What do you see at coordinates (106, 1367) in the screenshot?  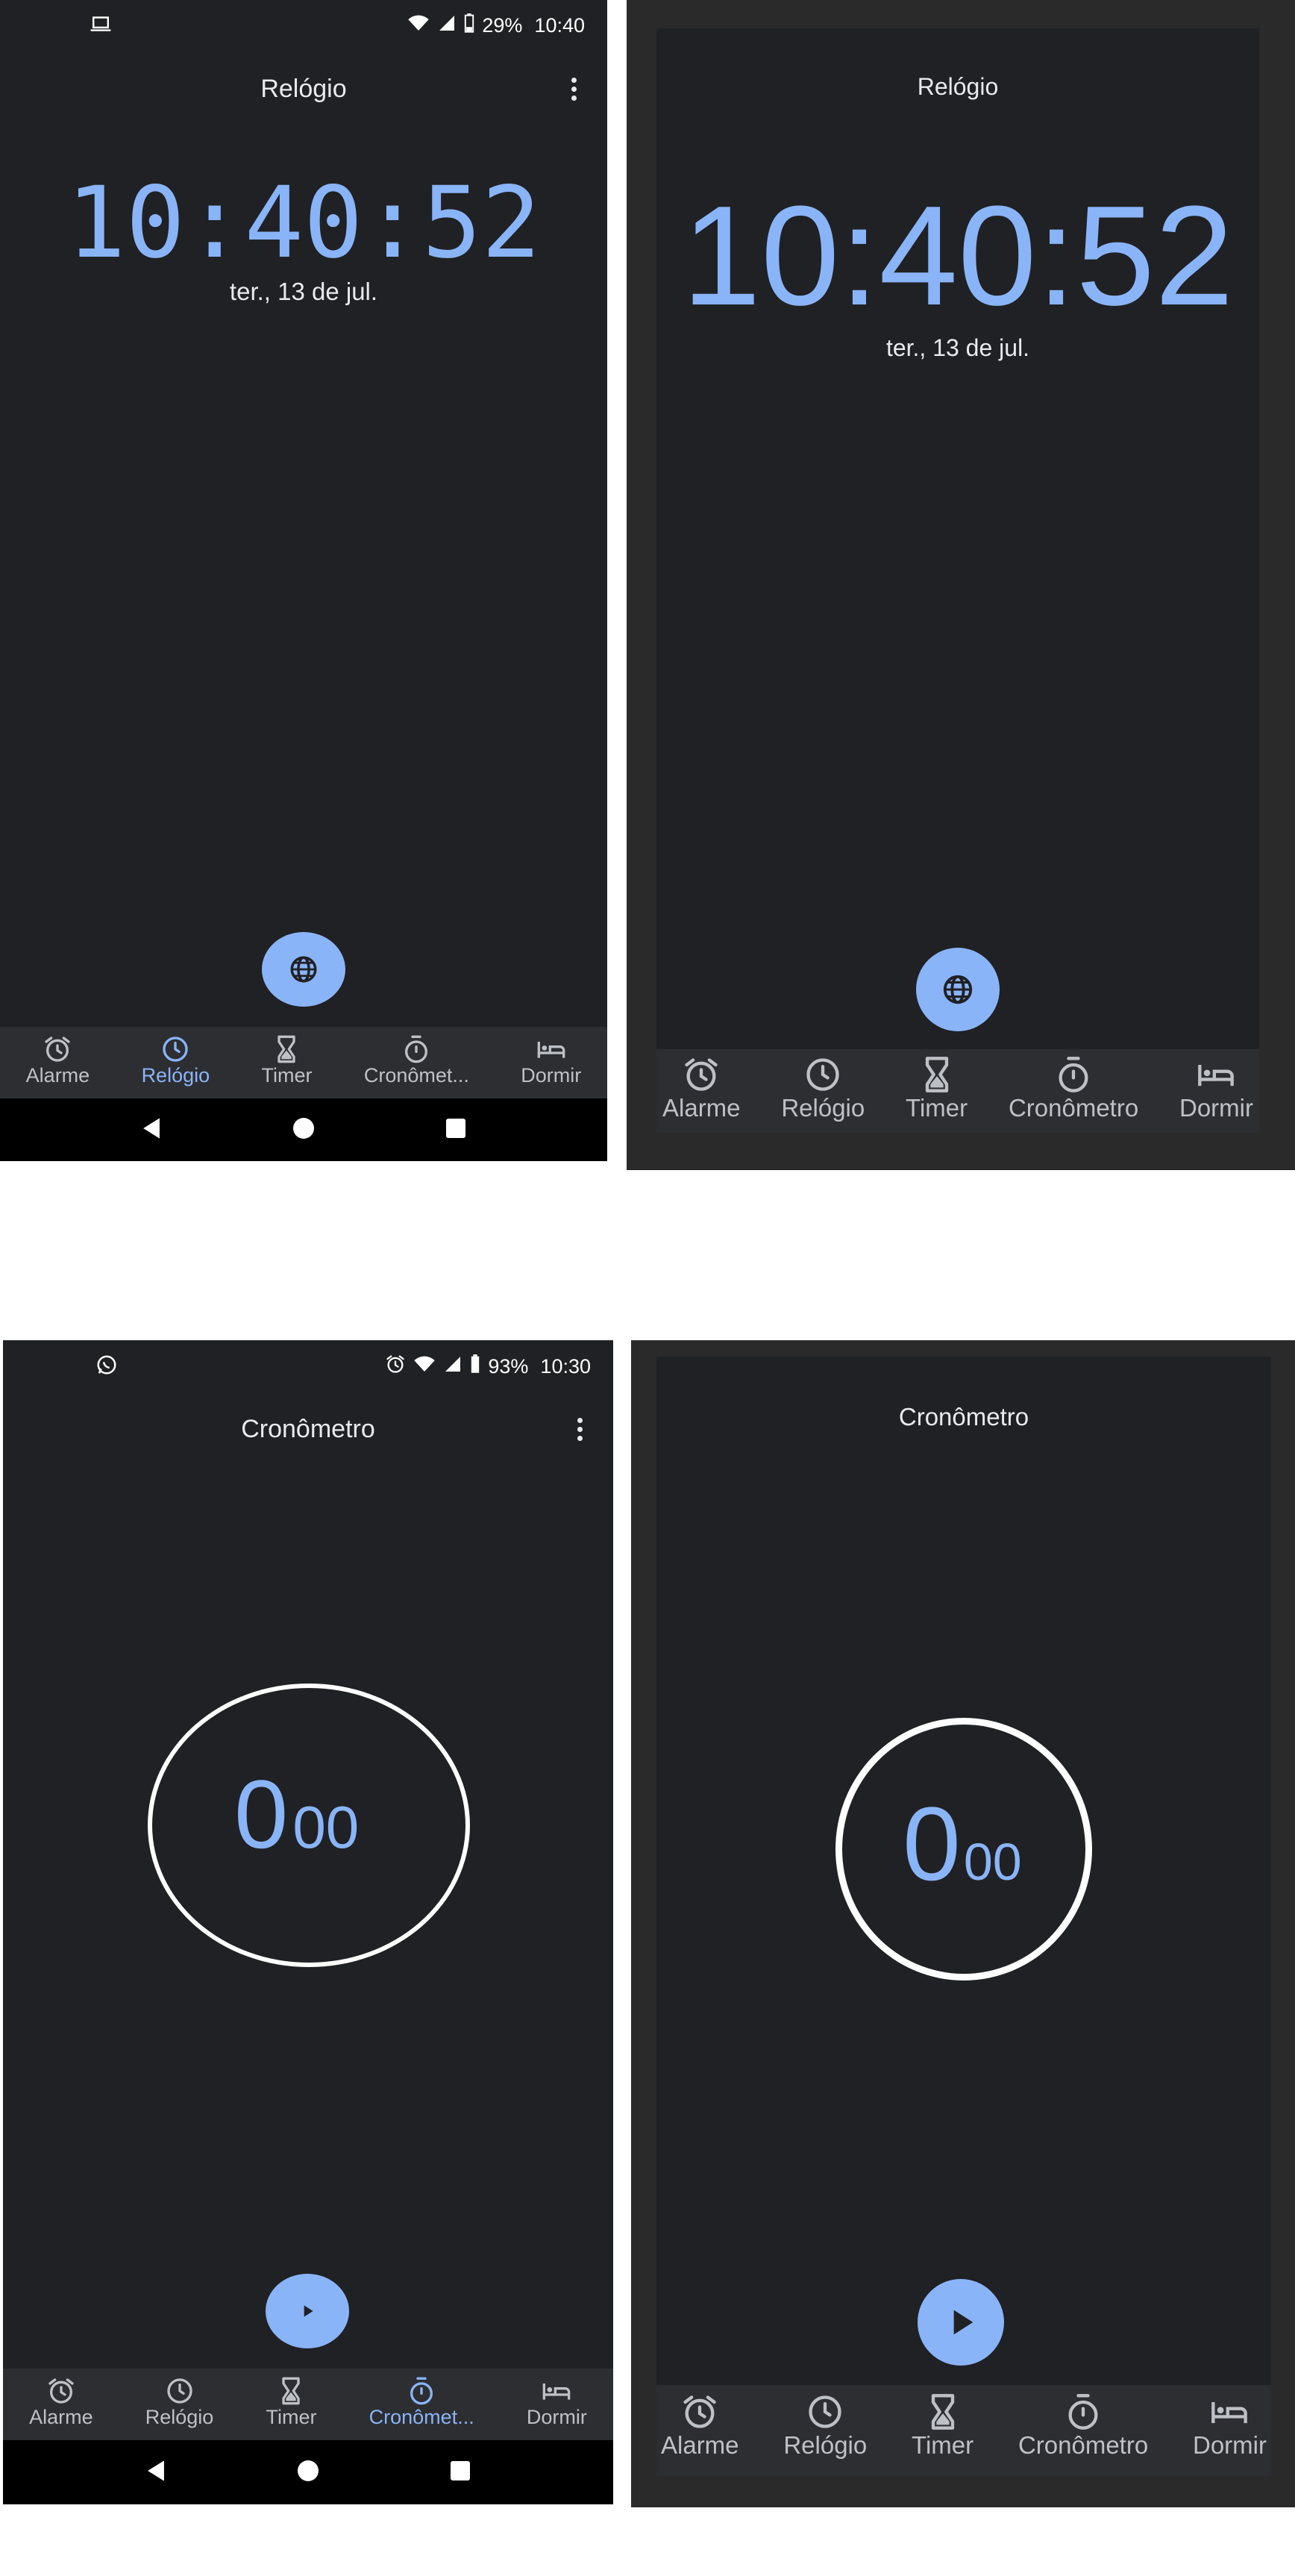 I see `whatsapp-icon` at bounding box center [106, 1367].